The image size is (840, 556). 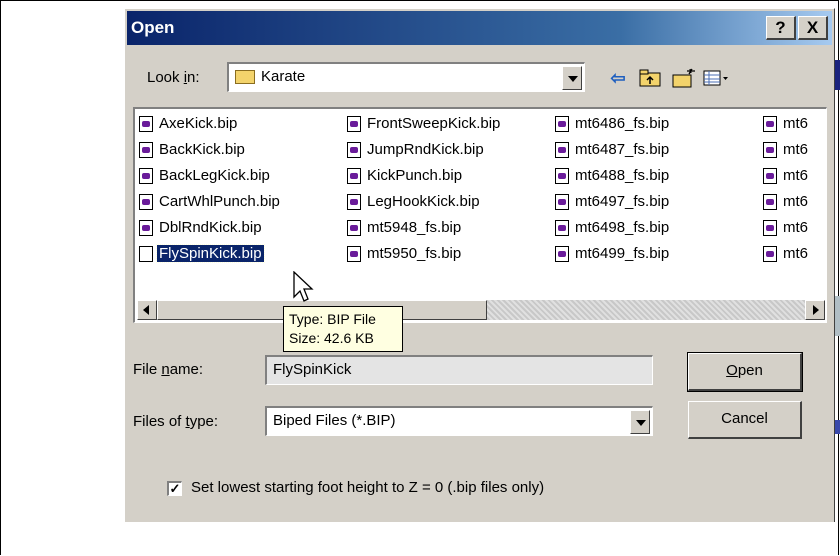 I want to click on file-item-label: AxeKick.bip, so click(x=198, y=123).